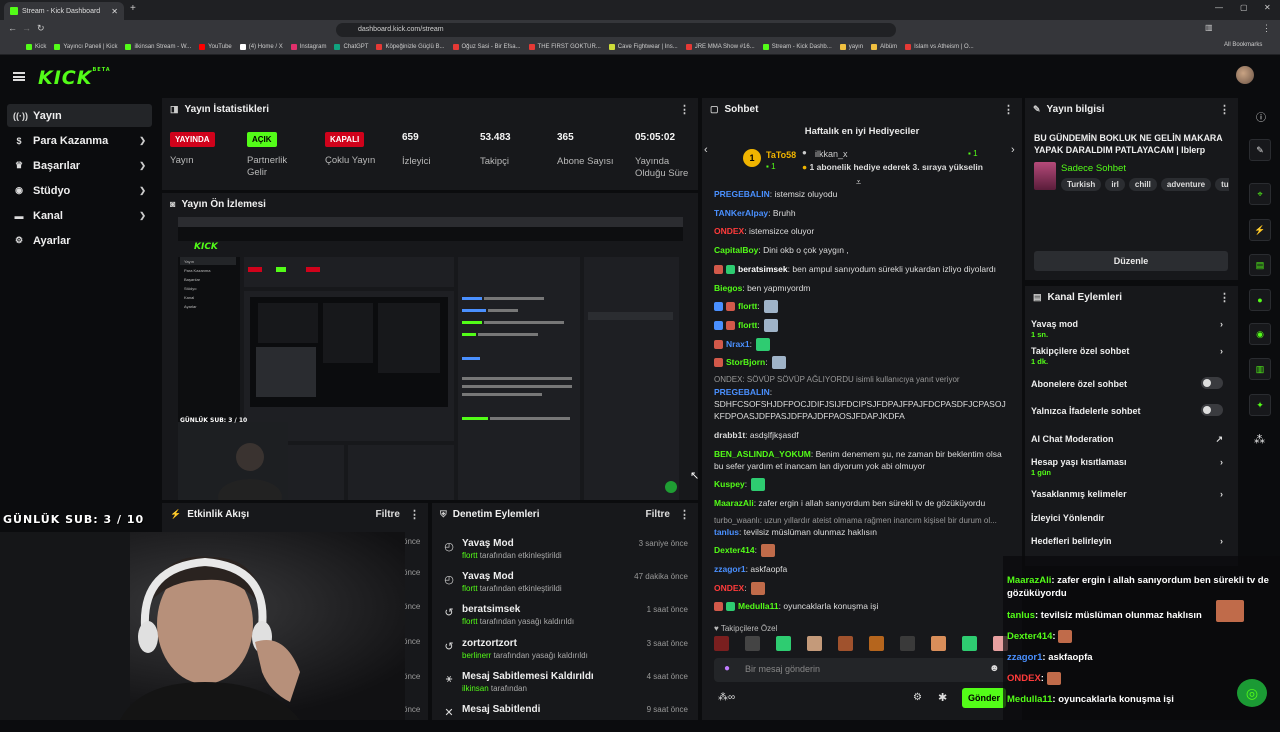 The height and width of the screenshot is (732, 1280). What do you see at coordinates (726, 697) in the screenshot?
I see `chat-tools-icon: ⁂∞` at bounding box center [726, 697].